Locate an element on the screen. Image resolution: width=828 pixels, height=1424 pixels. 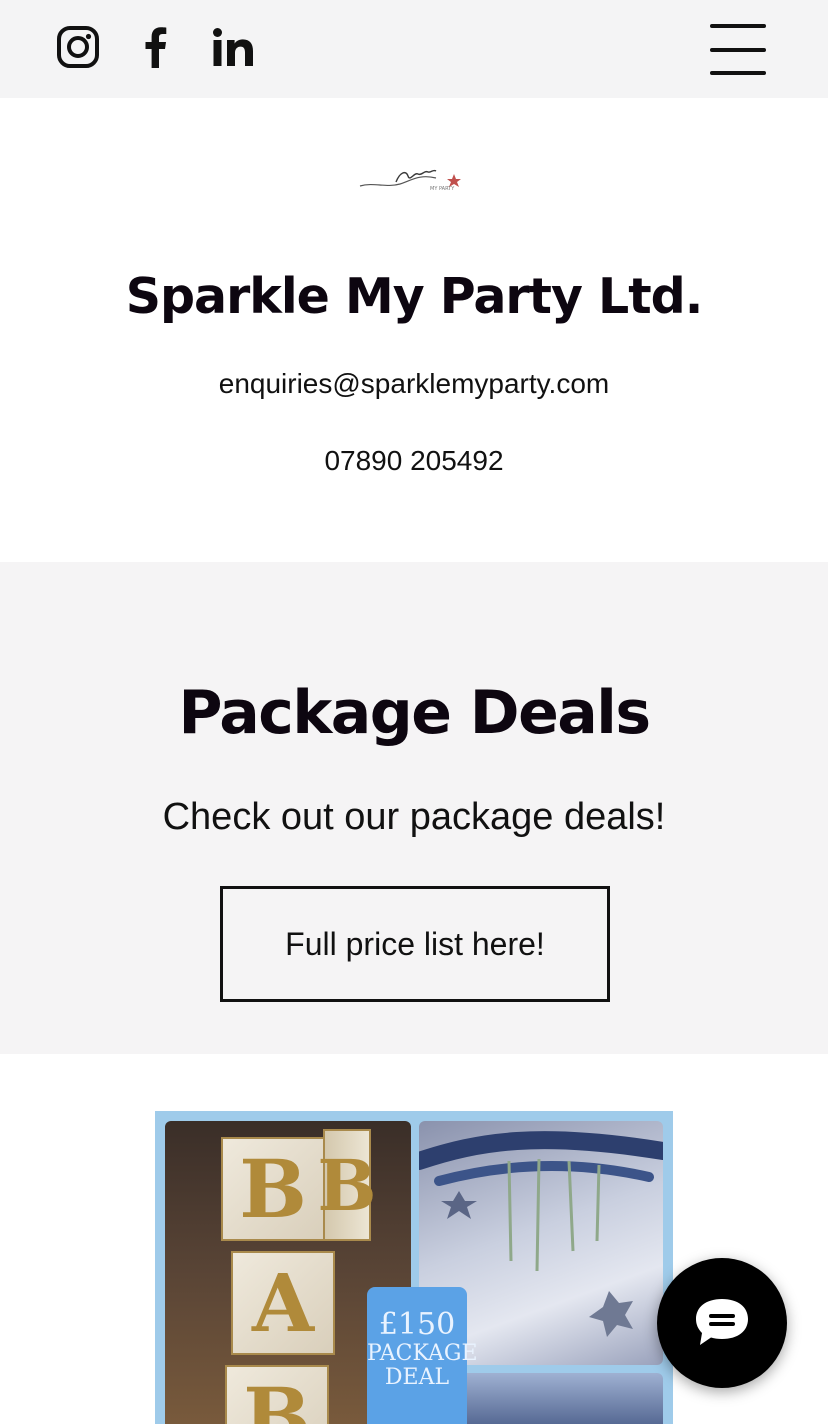
package-photo-collage: B B A B £150 PACKAGE DEAL is located at coordinates (414, 1267).